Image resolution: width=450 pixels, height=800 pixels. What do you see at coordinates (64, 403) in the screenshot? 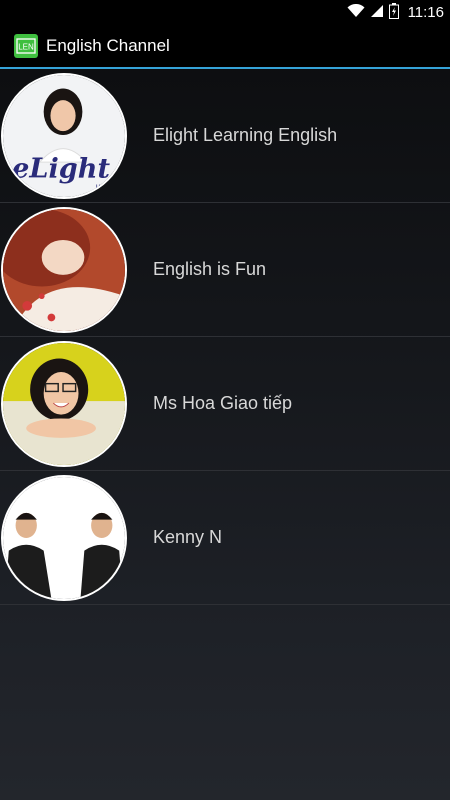
I see `ms-hoa-avatar` at bounding box center [64, 403].